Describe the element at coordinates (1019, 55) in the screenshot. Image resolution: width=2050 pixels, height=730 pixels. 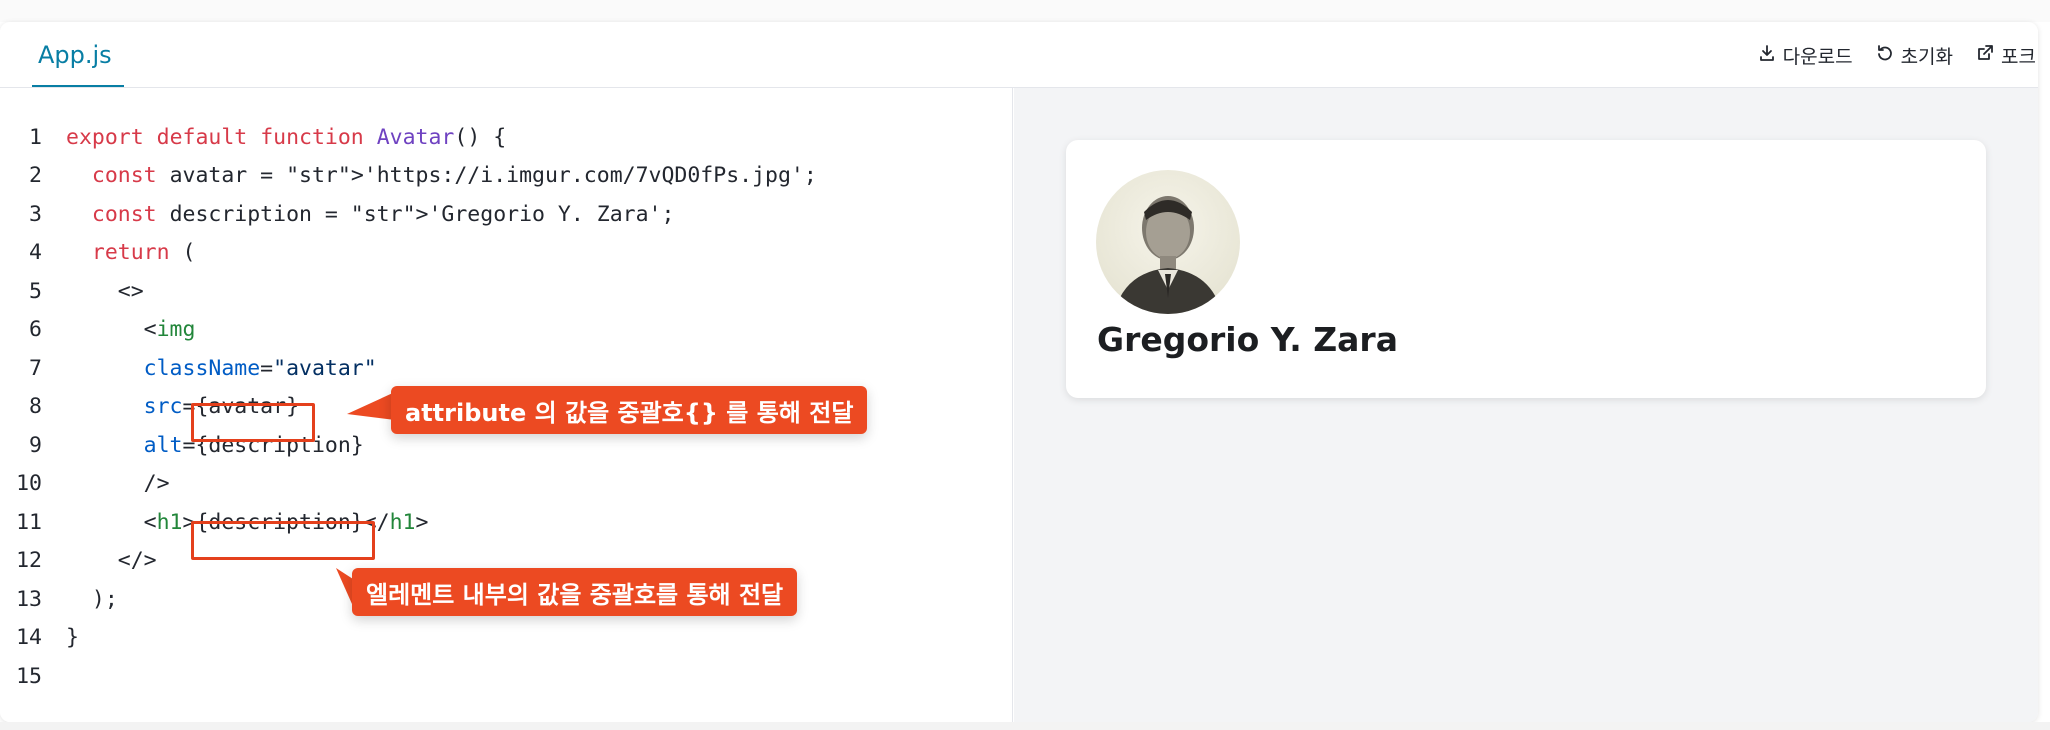
I see `tab-bar: App.js 다운로드 초기화 포크` at that location.